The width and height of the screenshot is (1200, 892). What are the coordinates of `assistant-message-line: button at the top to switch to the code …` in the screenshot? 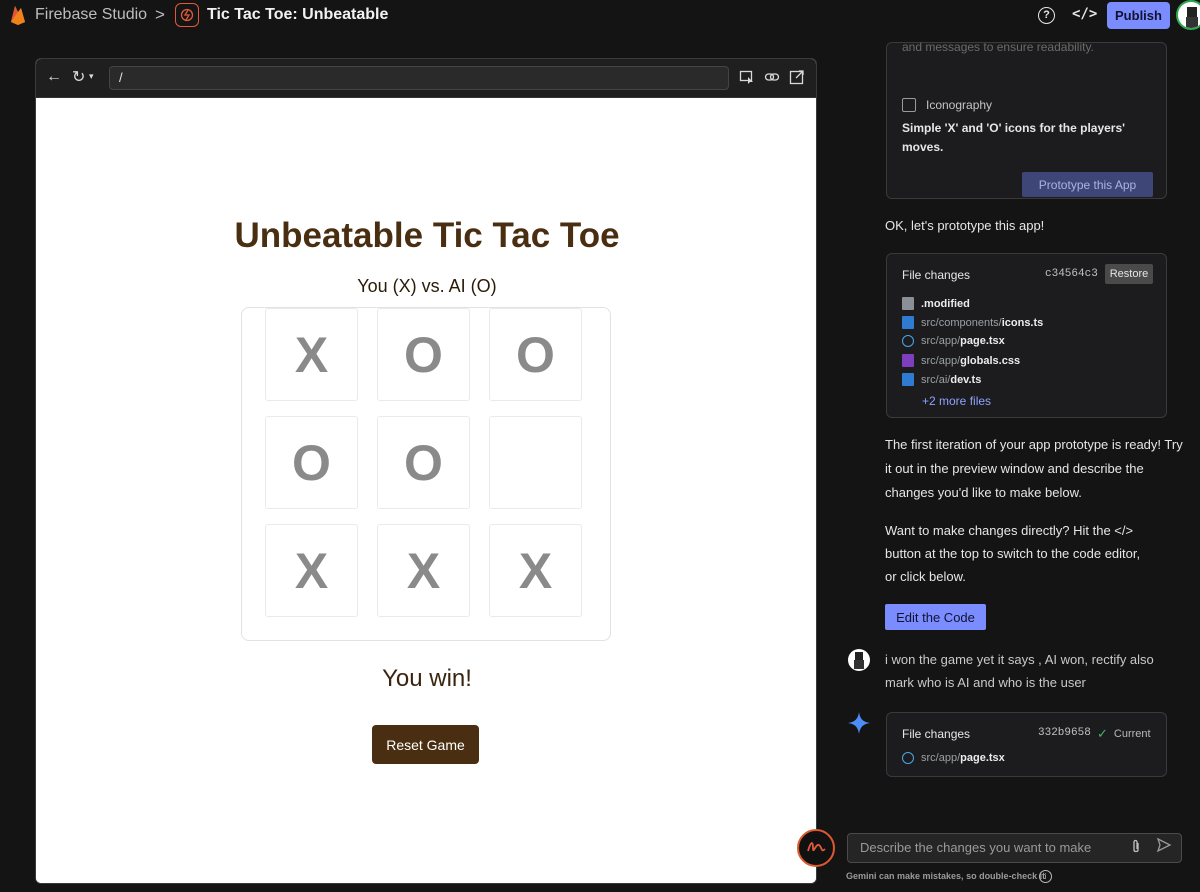 It's located at (1013, 553).